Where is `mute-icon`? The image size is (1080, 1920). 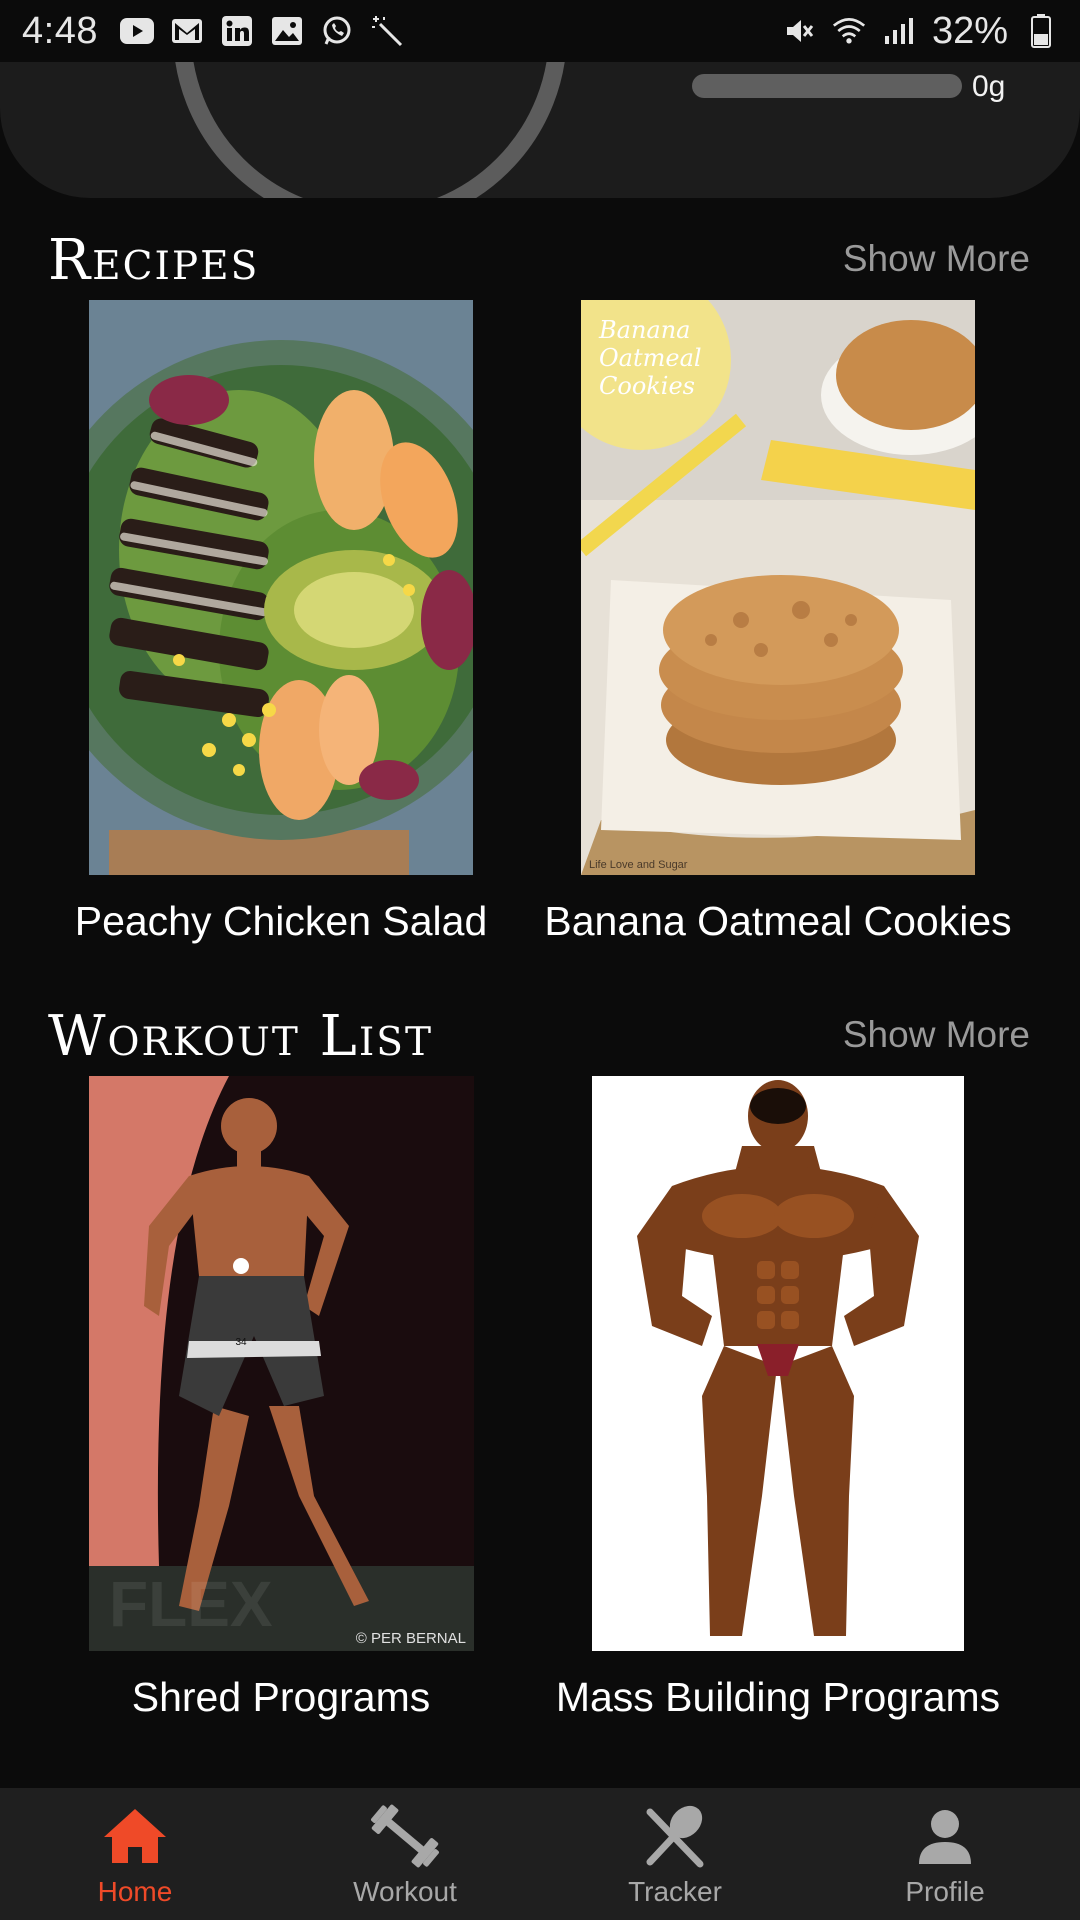 mute-icon is located at coordinates (799, 31).